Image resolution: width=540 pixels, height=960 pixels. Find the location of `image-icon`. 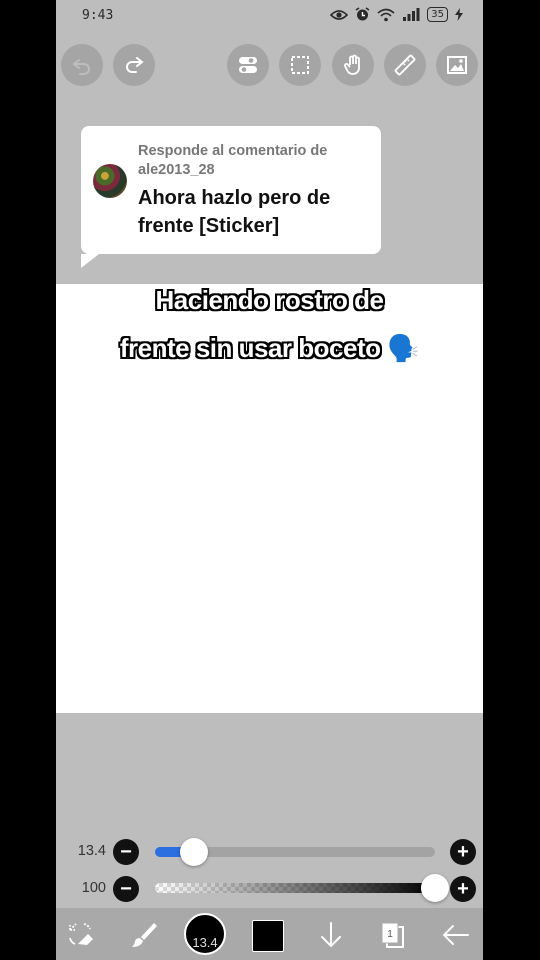

image-icon is located at coordinates (457, 65).